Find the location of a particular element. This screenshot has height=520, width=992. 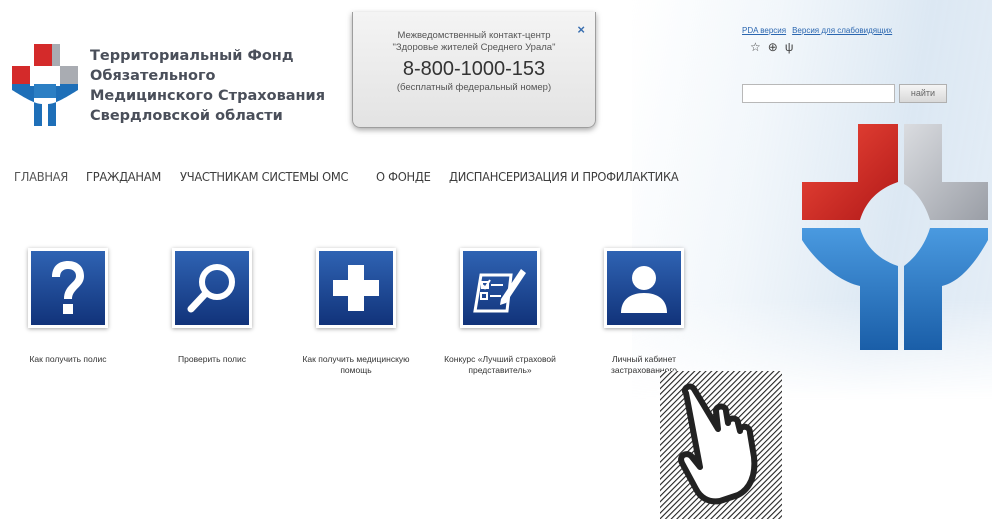

org-name-line: Свердловской области is located at coordinates (186, 116).